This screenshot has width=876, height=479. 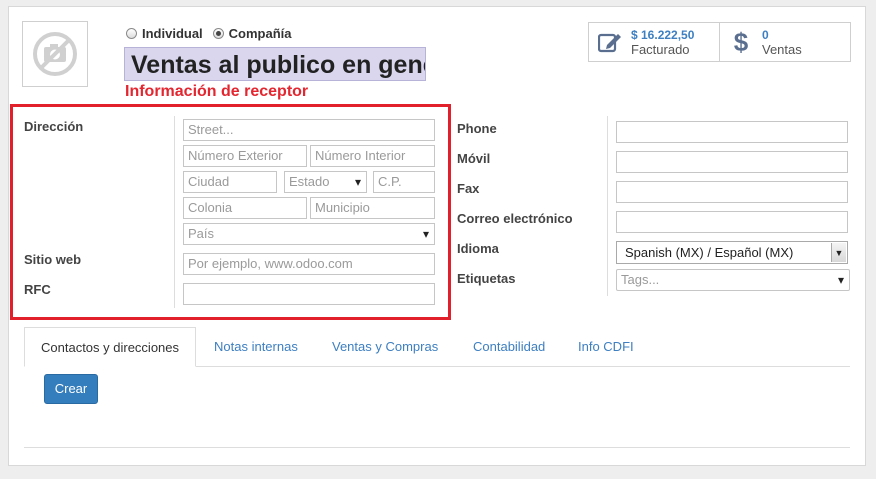 I want to click on chevron-down-icon: ▼, so click(x=838, y=252).